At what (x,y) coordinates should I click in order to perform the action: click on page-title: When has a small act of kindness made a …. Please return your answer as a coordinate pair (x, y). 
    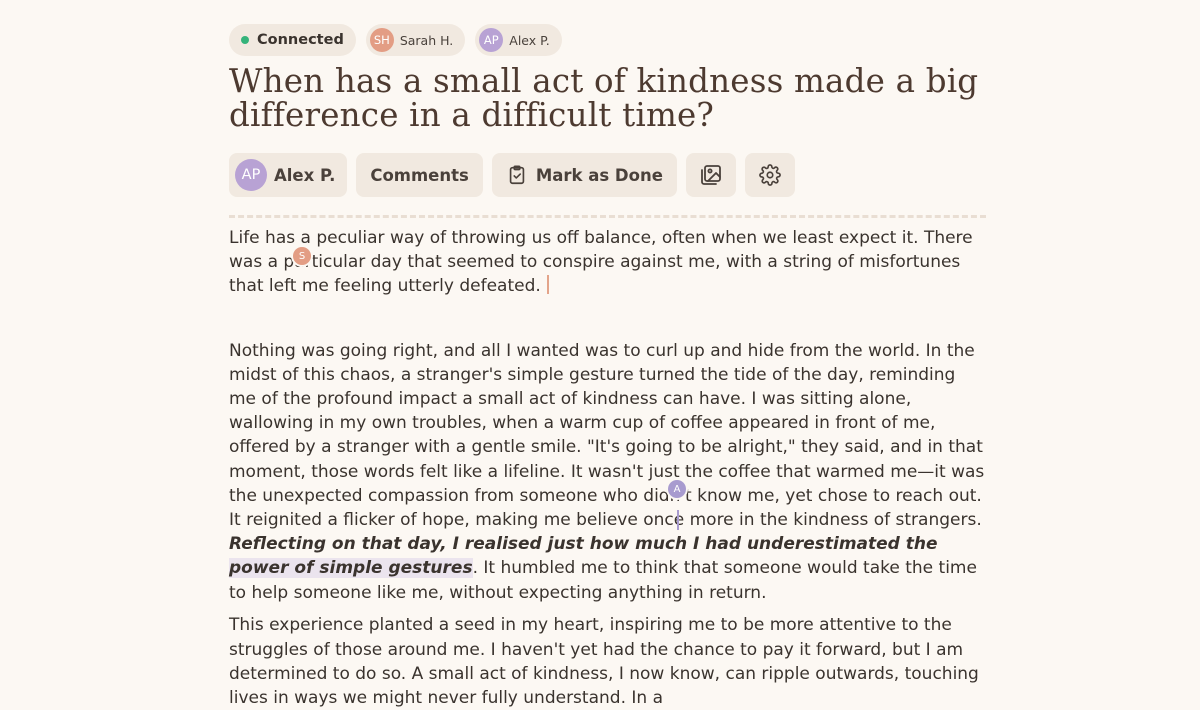
    Looking at the image, I should click on (604, 98).